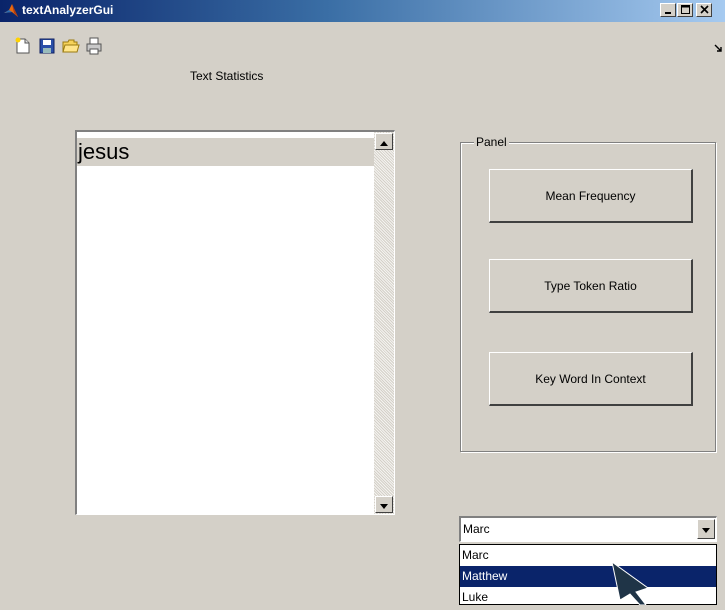 This screenshot has height=610, width=725. I want to click on mouse-cursor-icon, so click(636, 585).